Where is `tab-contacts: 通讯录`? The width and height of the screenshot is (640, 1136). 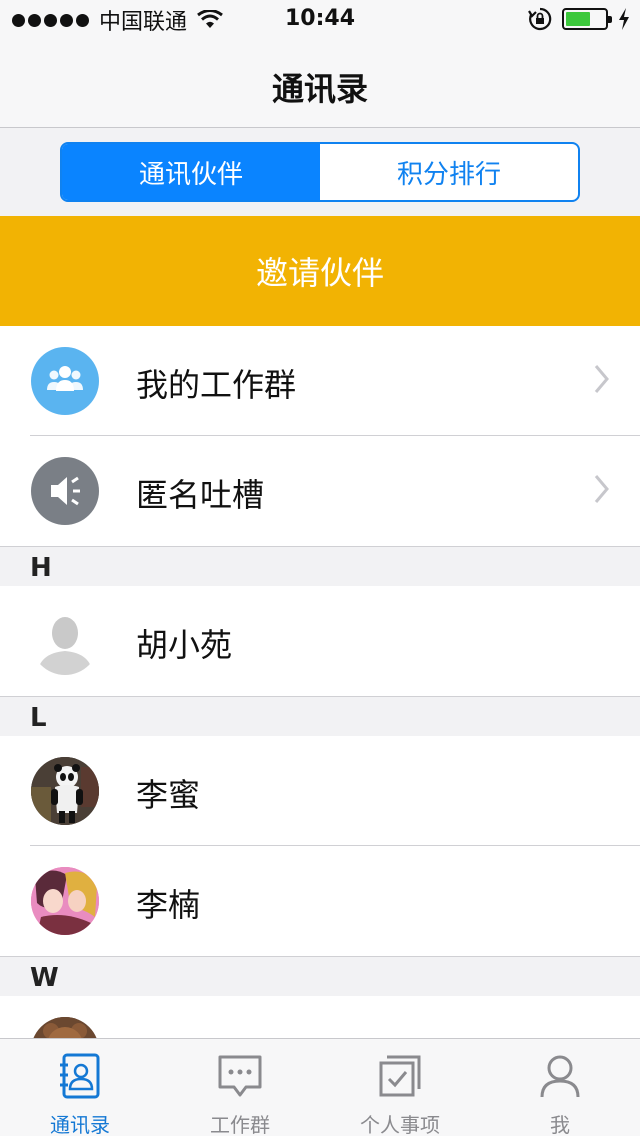 tab-contacts: 通讯录 is located at coordinates (80, 1087).